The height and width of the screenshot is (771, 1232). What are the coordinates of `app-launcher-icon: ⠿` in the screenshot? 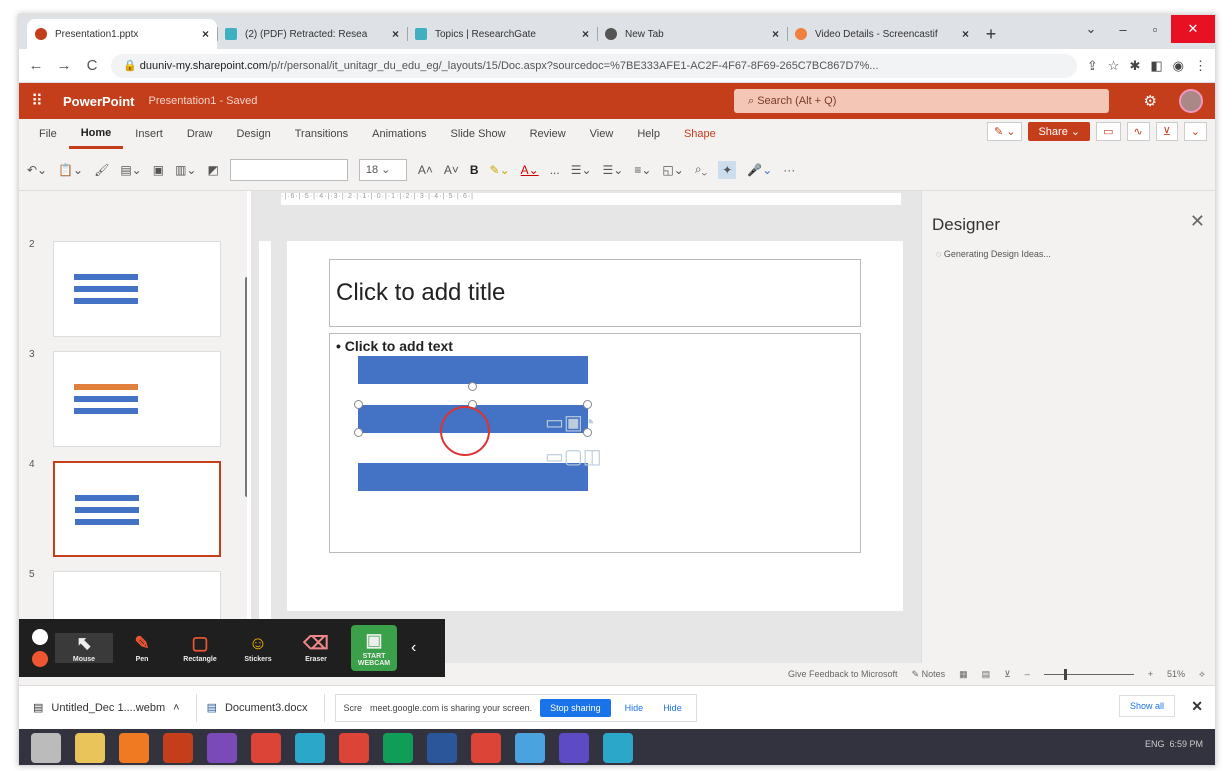 It's located at (37, 101).